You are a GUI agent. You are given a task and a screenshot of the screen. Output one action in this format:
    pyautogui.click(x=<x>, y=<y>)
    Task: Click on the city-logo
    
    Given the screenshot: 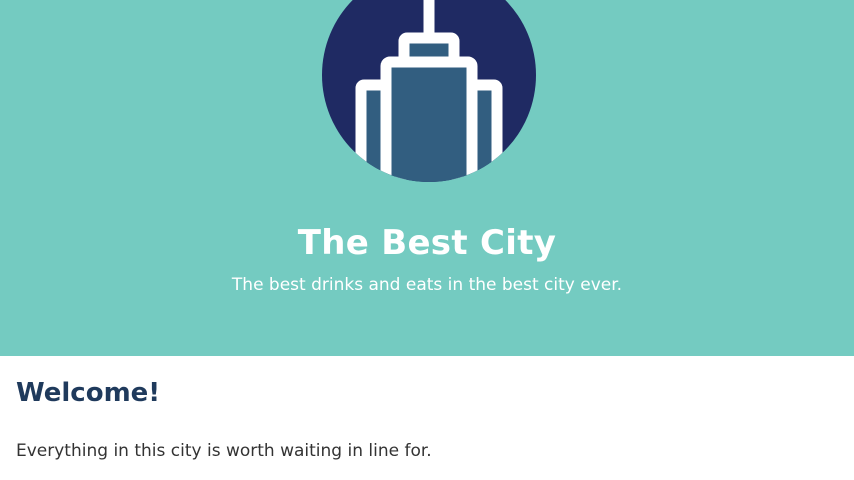 What is the action you would take?
    pyautogui.click(x=429, y=91)
    